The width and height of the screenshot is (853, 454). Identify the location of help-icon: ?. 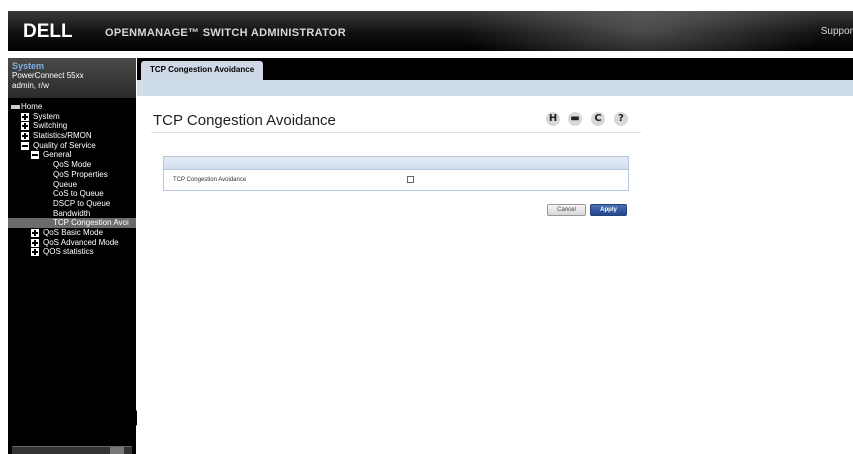
(621, 119).